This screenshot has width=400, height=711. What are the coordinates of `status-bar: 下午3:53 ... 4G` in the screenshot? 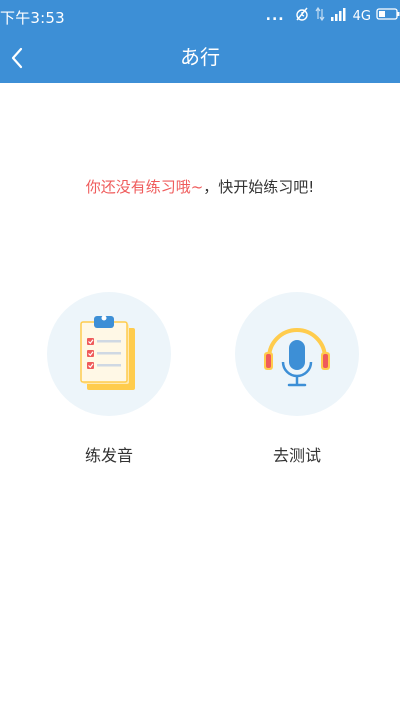 It's located at (200, 16).